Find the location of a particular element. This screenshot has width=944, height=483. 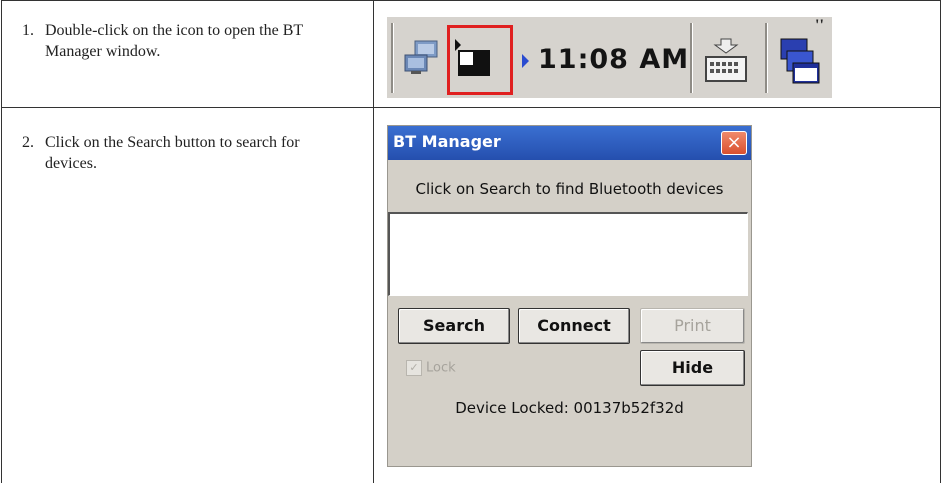

clock: 11:08 AM is located at coordinates (613, 59).